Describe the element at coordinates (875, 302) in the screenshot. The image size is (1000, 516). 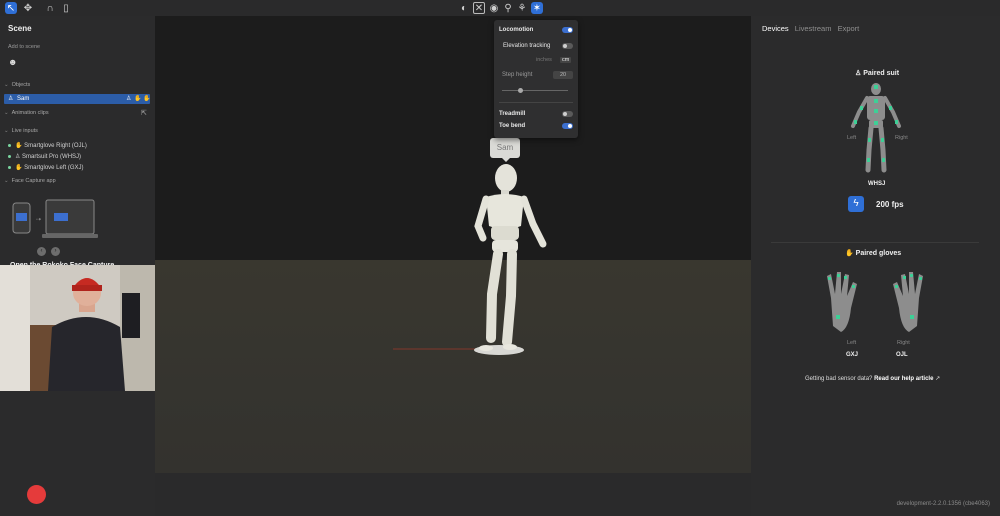
I see `gloves-figure` at that location.